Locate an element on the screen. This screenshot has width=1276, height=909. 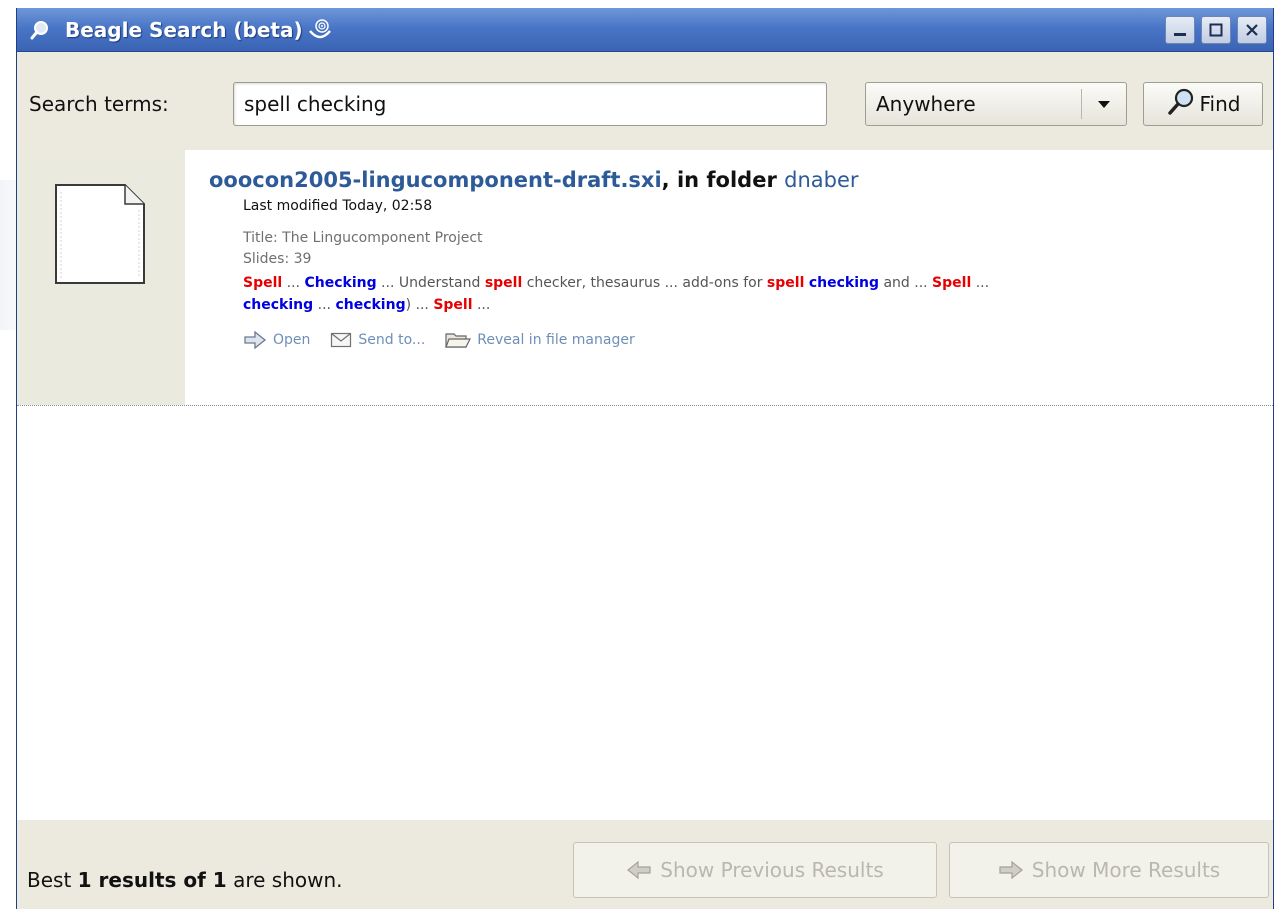
open-action-label: Open is located at coordinates (292, 340).